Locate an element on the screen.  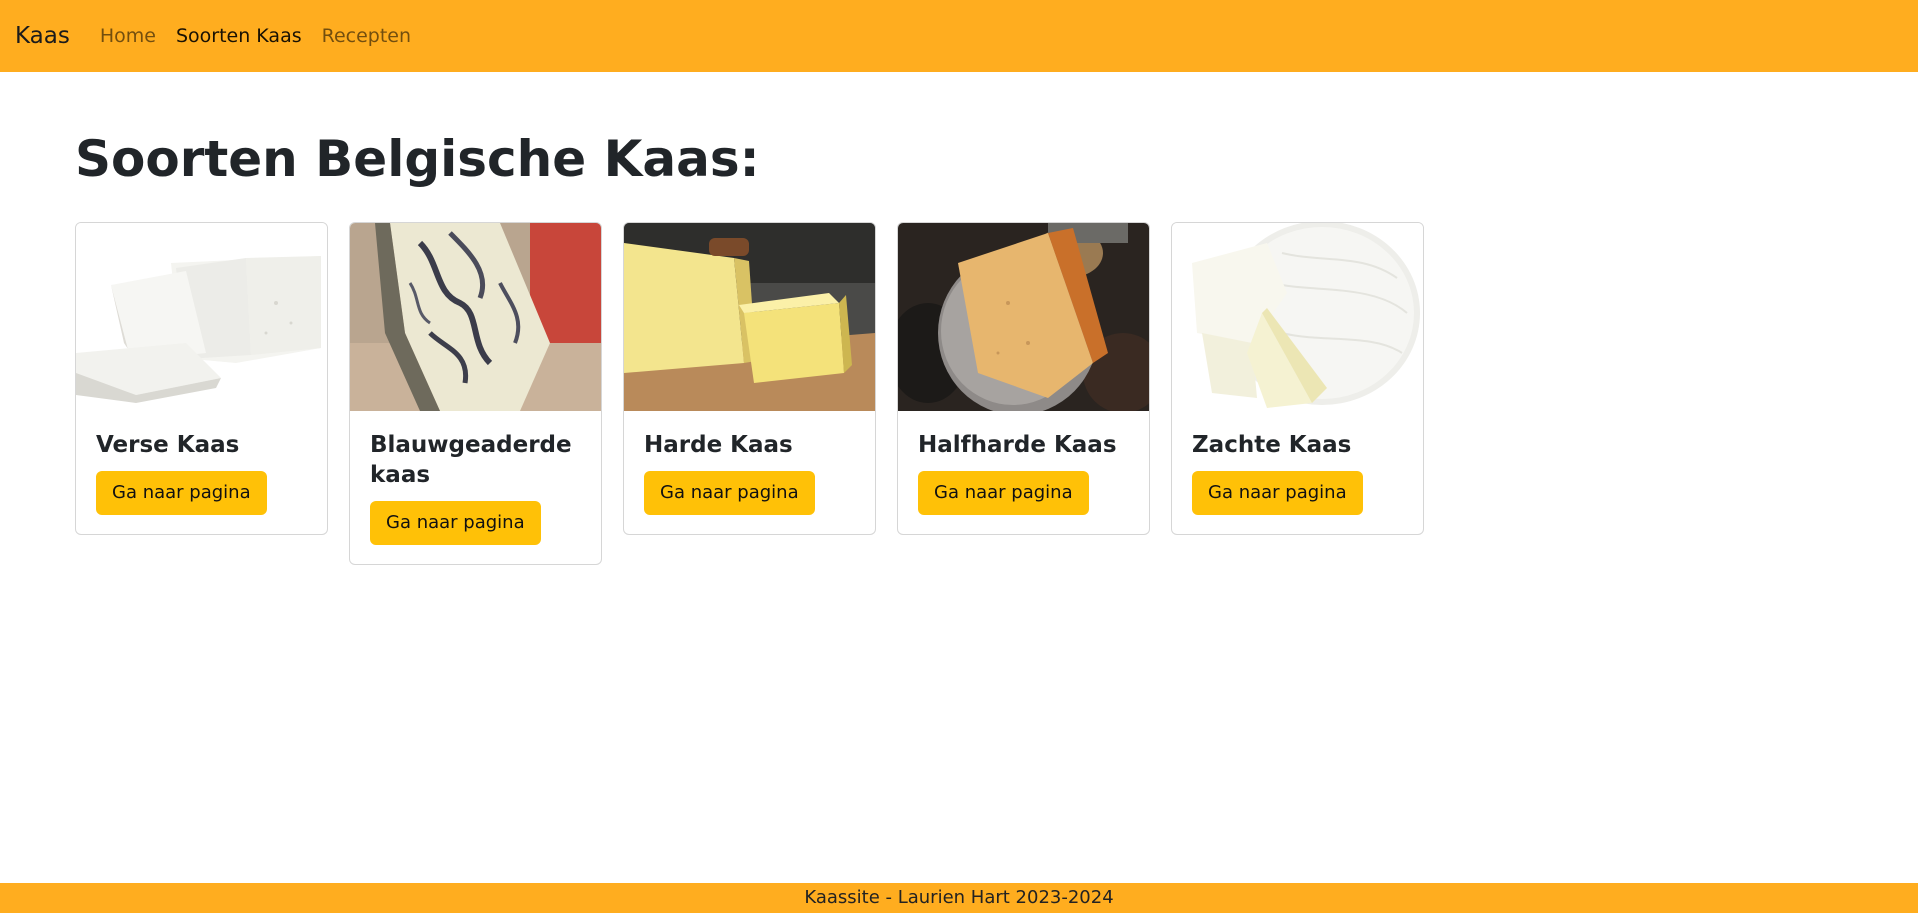
page-title: Soorten Belgische Kaas: is located at coordinates (417, 159).